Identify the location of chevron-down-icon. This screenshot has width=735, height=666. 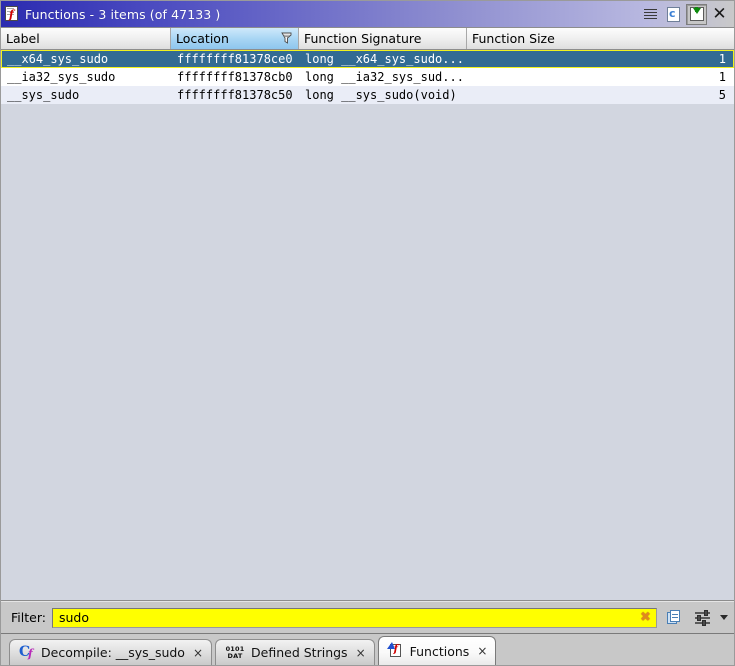
(724, 617).